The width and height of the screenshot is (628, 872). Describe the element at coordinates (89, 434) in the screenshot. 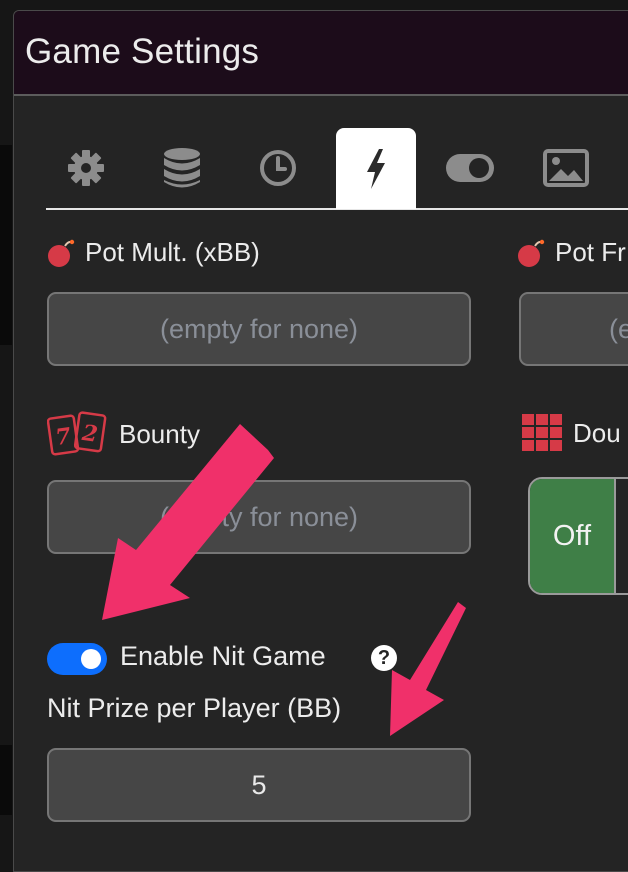

I see `card-two-text: 2` at that location.